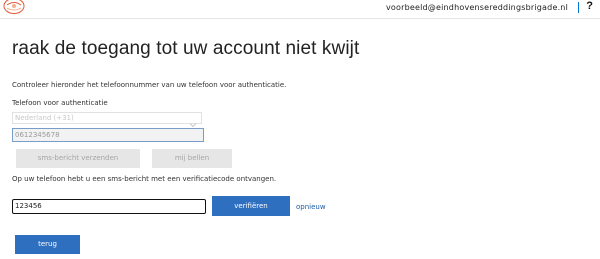 The image size is (600, 259). I want to click on user-email: voorbeeld@eindhovensereddingsbrigade.nl, so click(477, 7).